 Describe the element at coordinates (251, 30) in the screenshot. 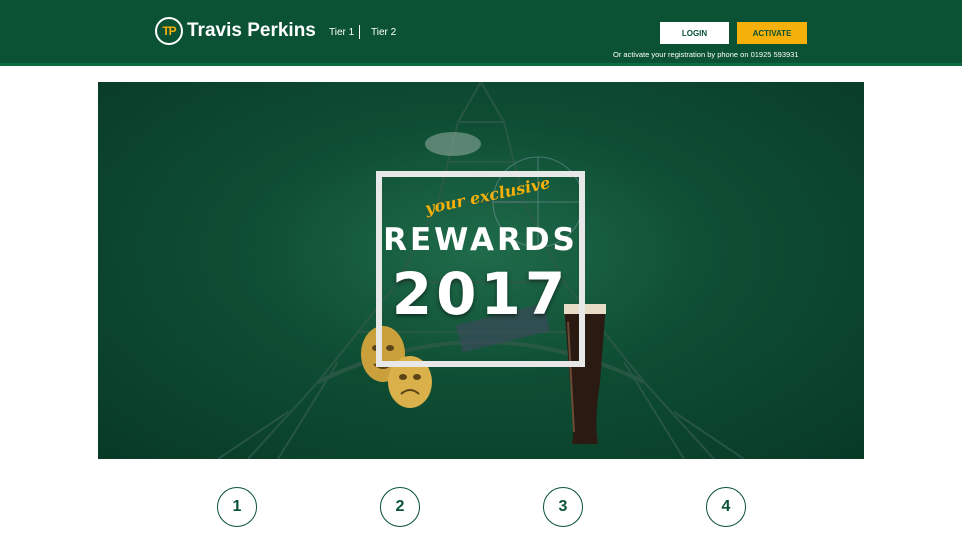

I see `brand-name: Travis Perkins` at that location.